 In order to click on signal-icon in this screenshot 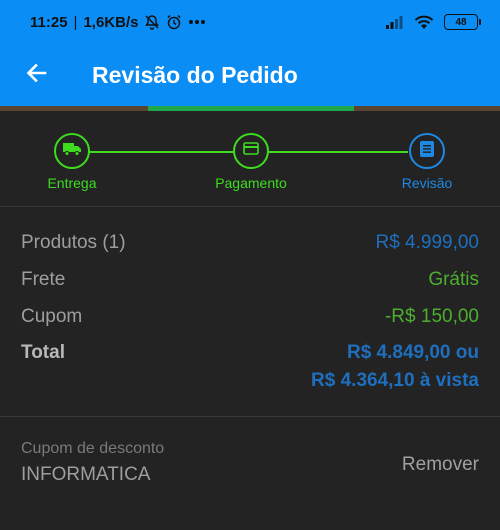, I will do `click(395, 22)`.